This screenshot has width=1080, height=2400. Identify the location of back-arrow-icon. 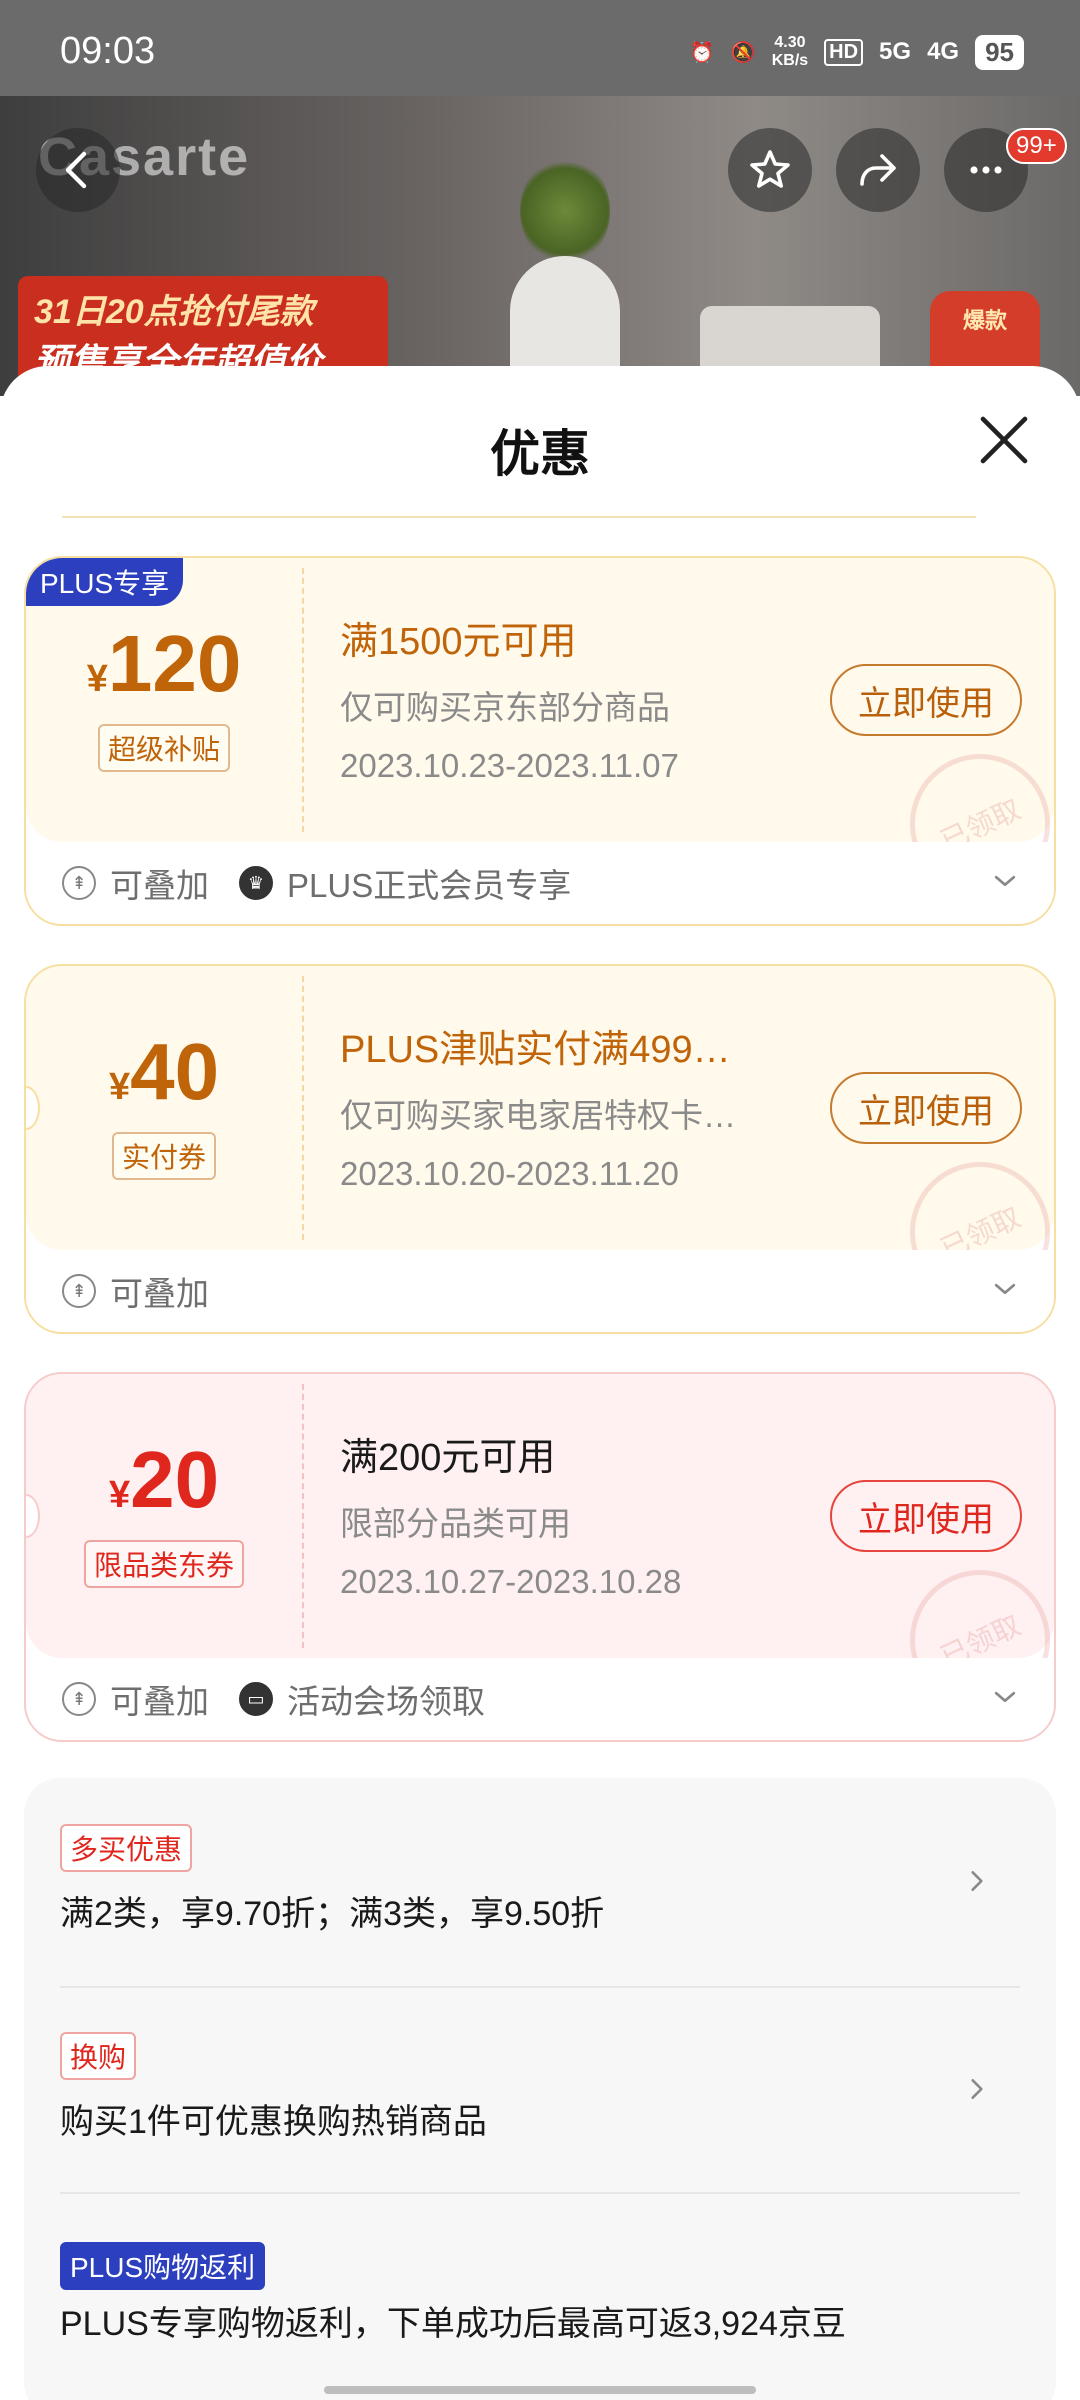
(76, 170).